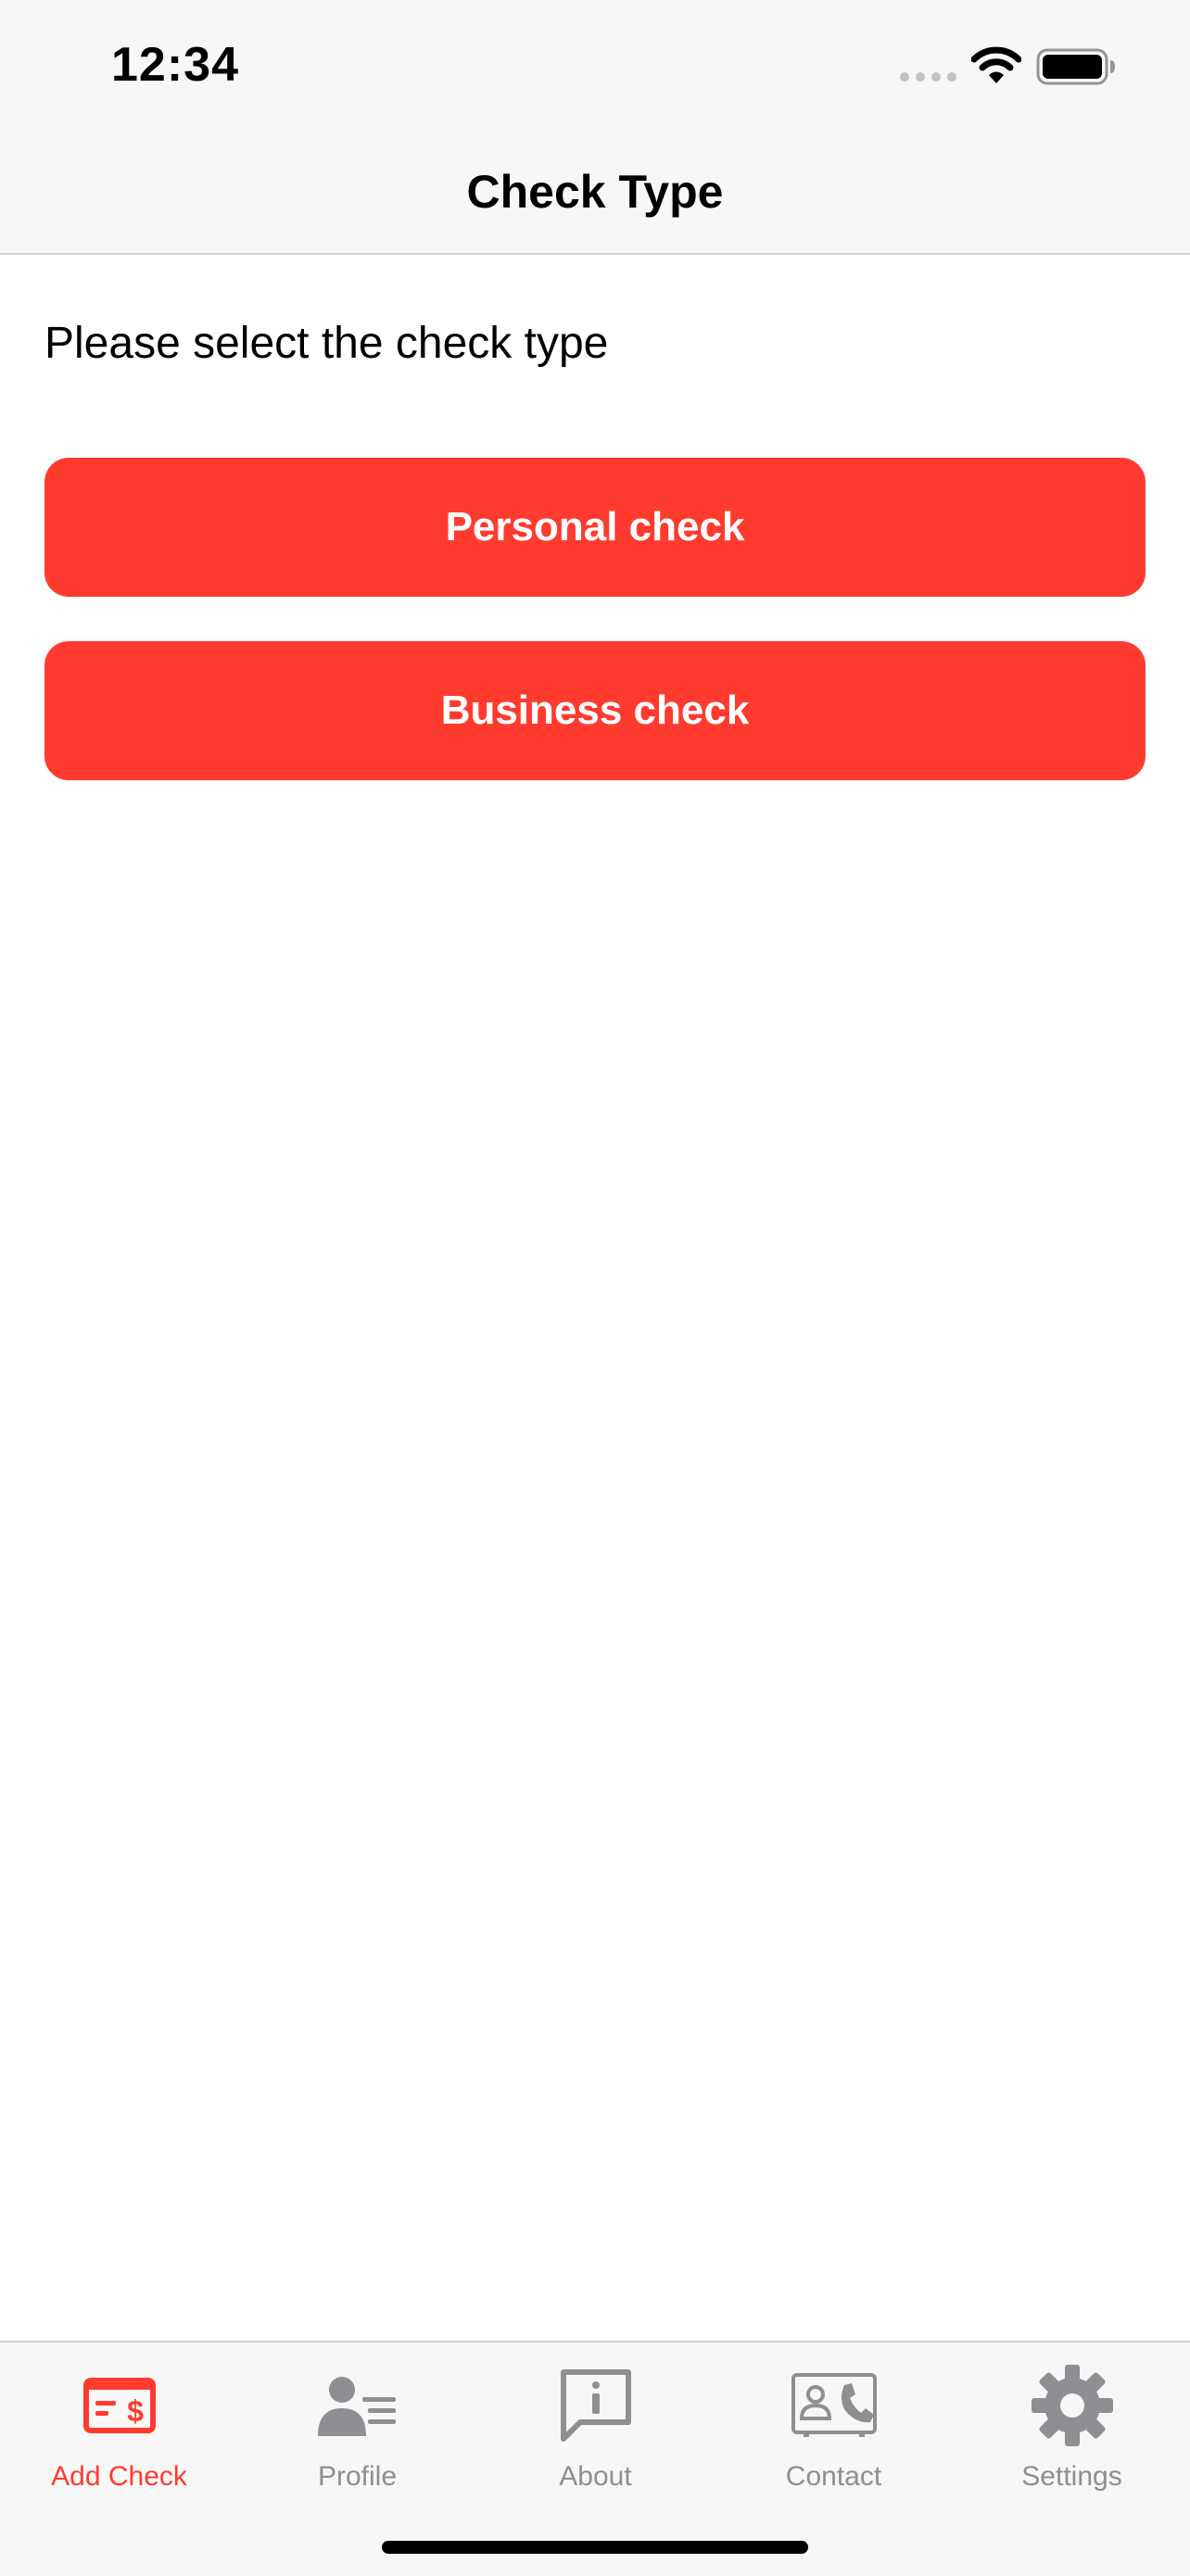 The width and height of the screenshot is (1190, 2576). Describe the element at coordinates (833, 2476) in the screenshot. I see `tab-label: Contact` at that location.